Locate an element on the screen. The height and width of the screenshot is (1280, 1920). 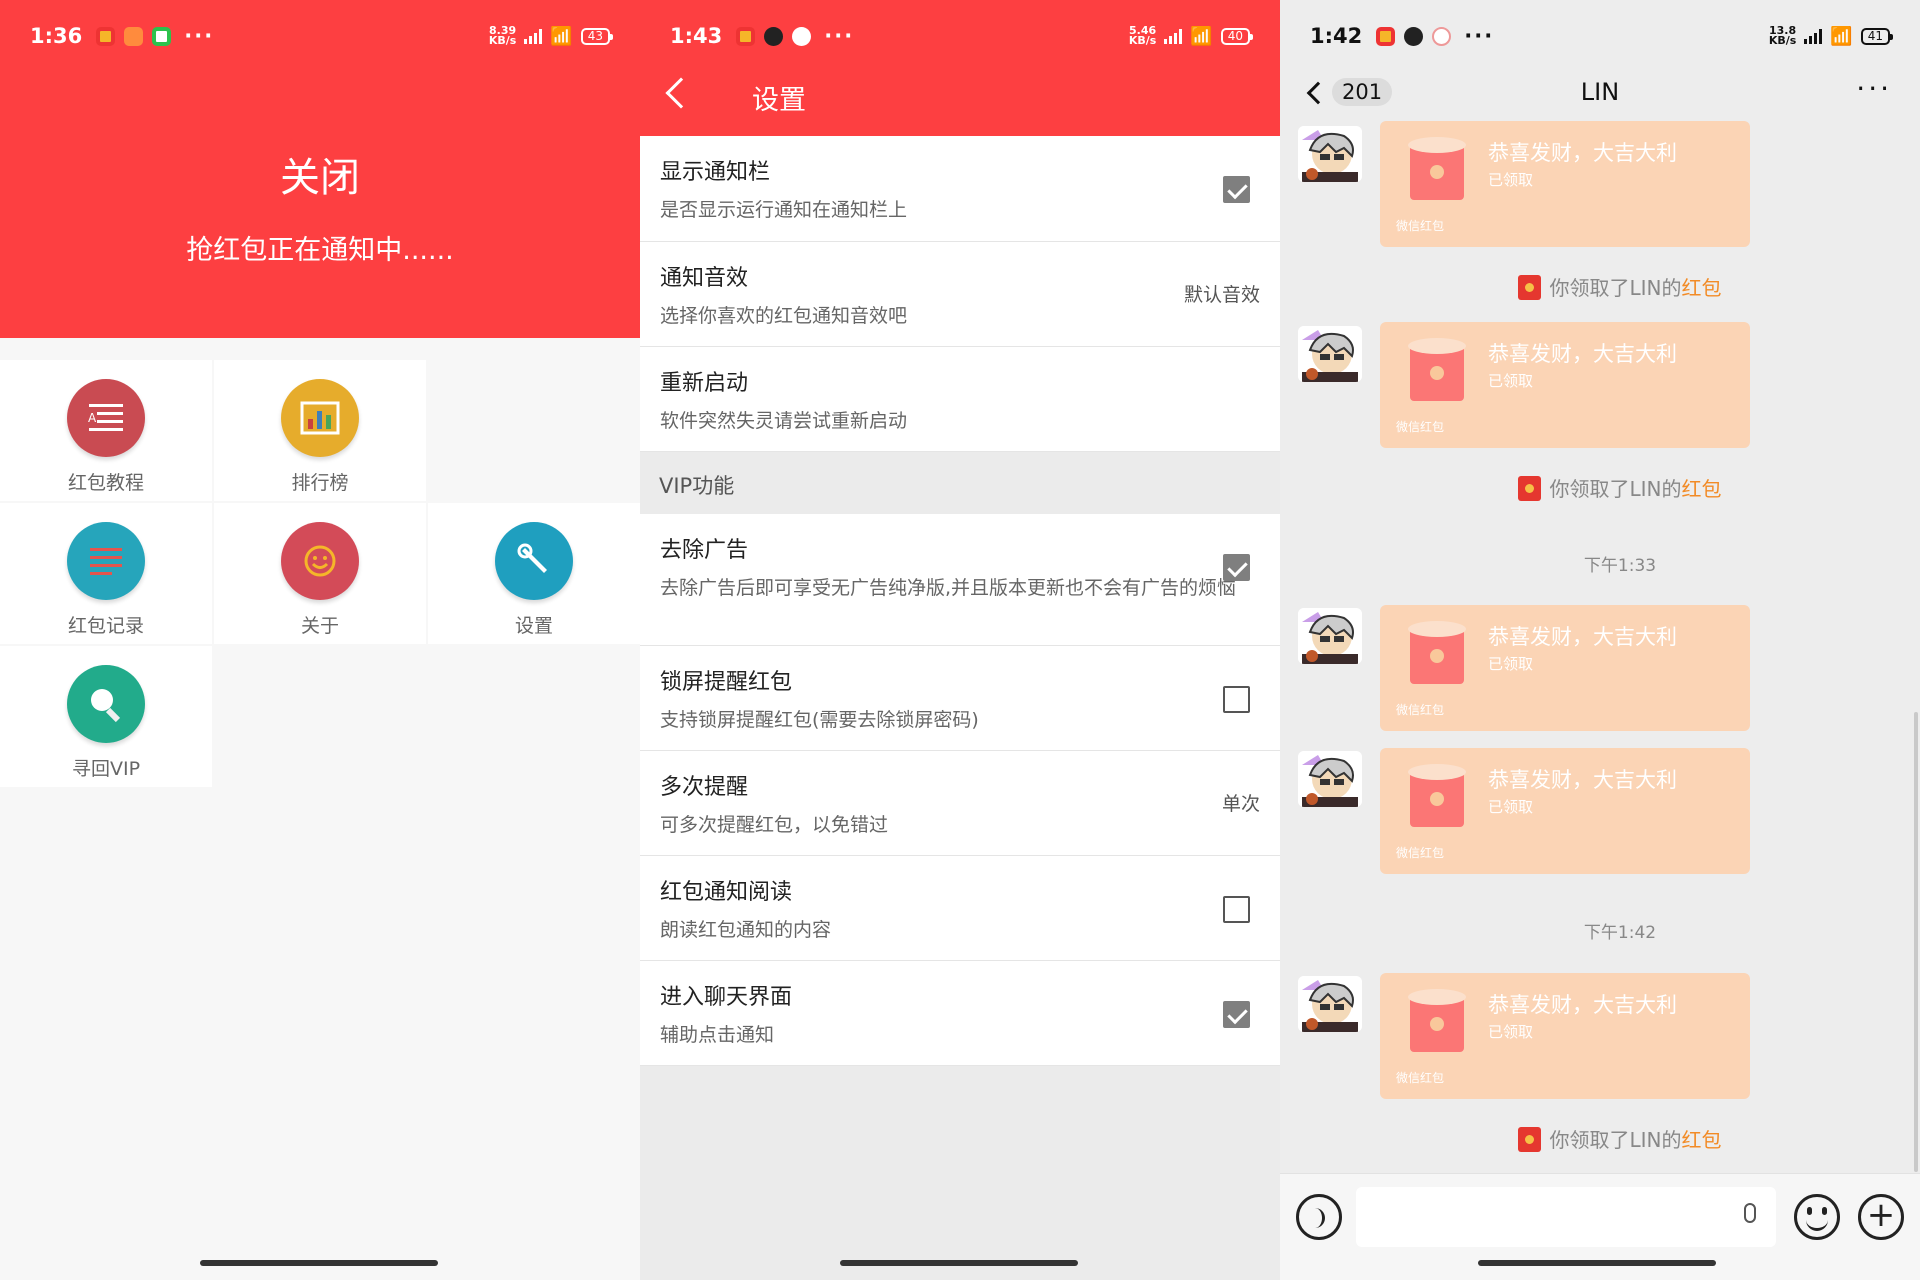
status-time: 1:42 is located at coordinates (1336, 36).